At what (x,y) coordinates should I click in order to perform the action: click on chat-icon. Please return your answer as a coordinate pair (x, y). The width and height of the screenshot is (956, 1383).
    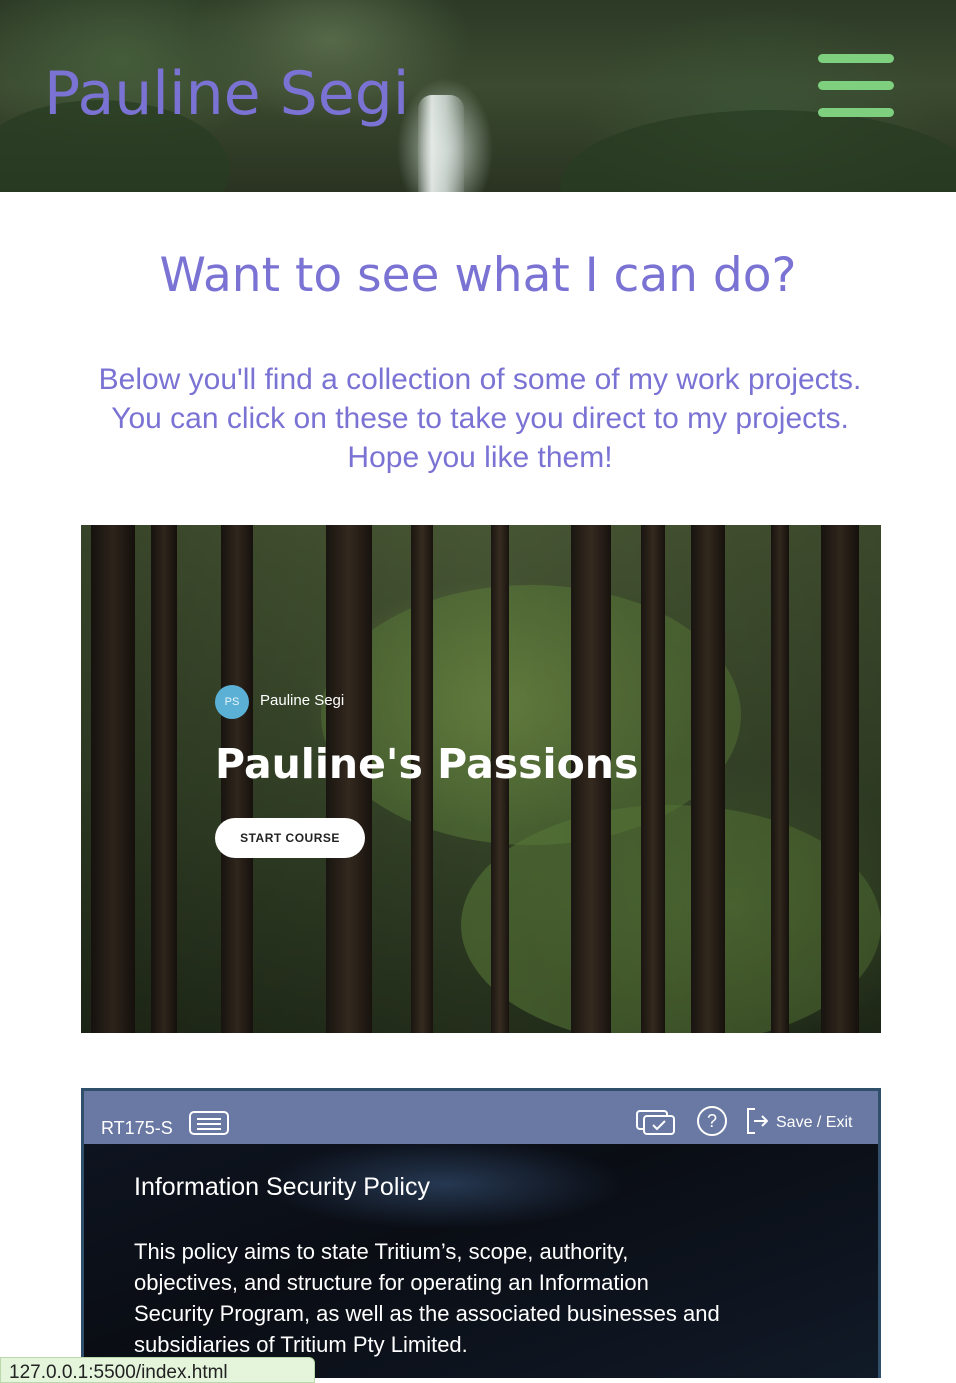
    Looking at the image, I should click on (656, 1123).